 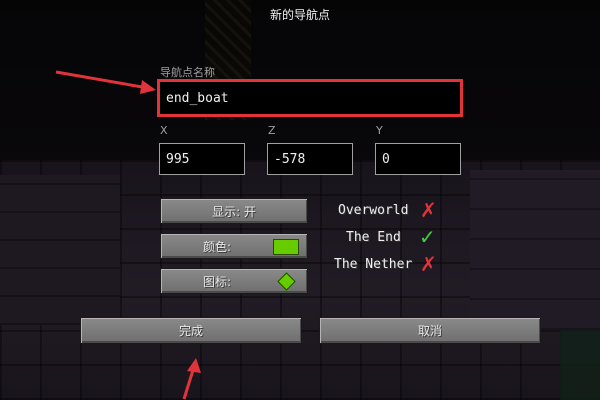 I want to click on y-label: Y, so click(x=379, y=130).